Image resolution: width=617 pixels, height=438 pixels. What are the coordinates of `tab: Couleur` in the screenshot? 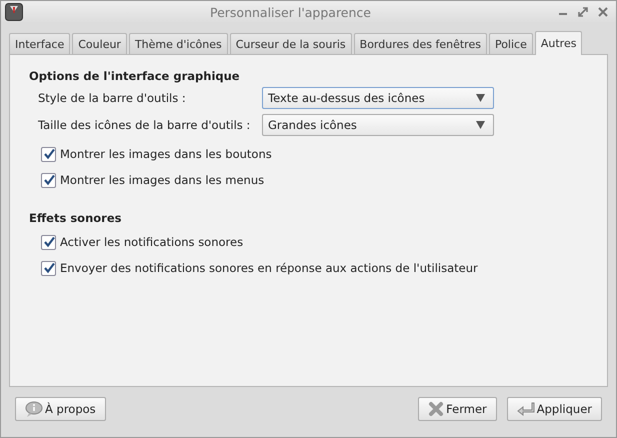 It's located at (99, 43).